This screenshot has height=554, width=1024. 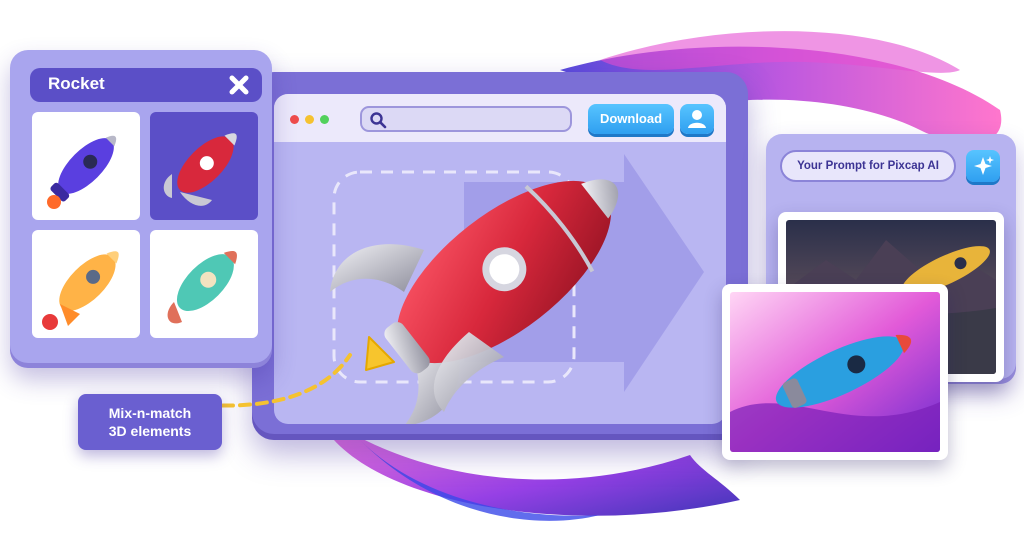 I want to click on panel-title: Rocket, so click(x=76, y=83).